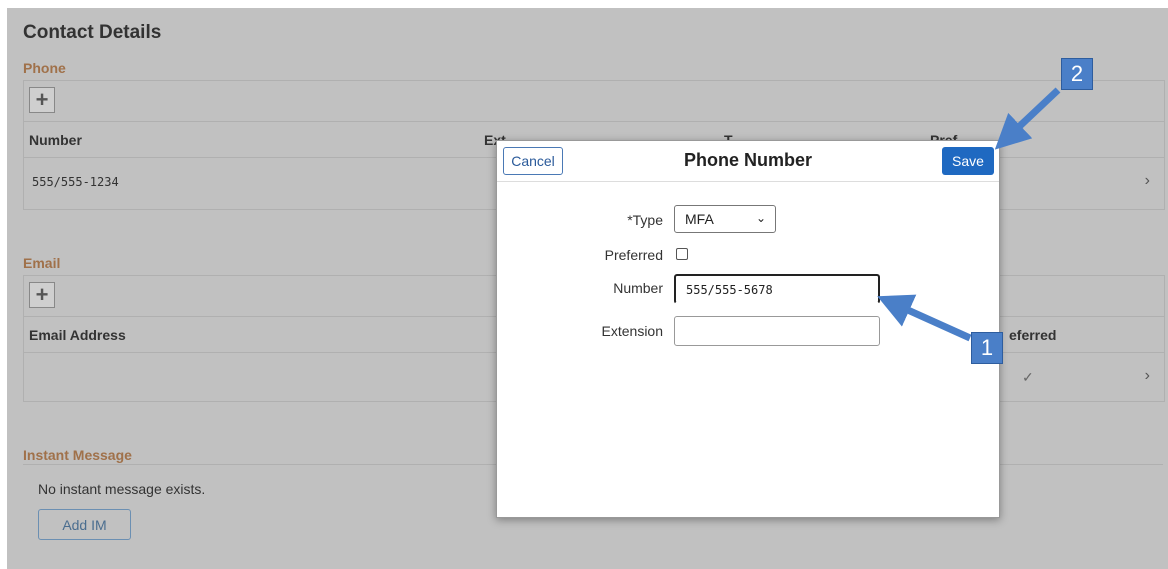 Image resolution: width=1168 pixels, height=569 pixels. Describe the element at coordinates (969, 214) in the screenshot. I see `annotation-arrows` at that location.